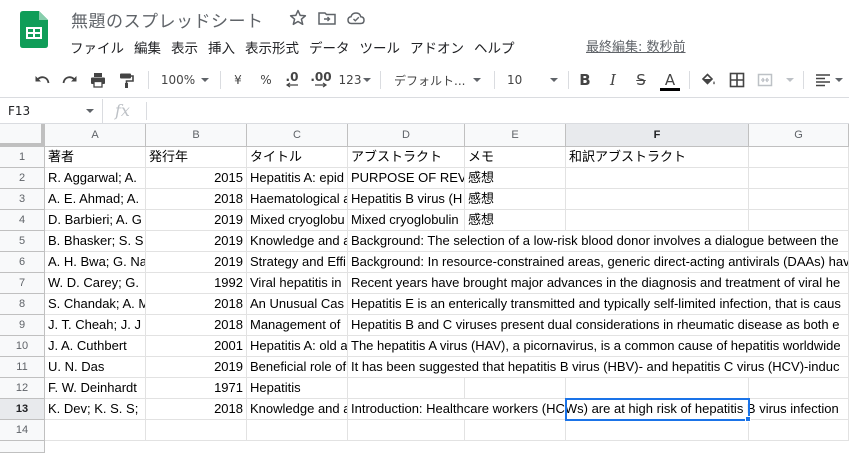 The image size is (849, 453). What do you see at coordinates (34, 29) in the screenshot?
I see `sheets-logo-icon` at bounding box center [34, 29].